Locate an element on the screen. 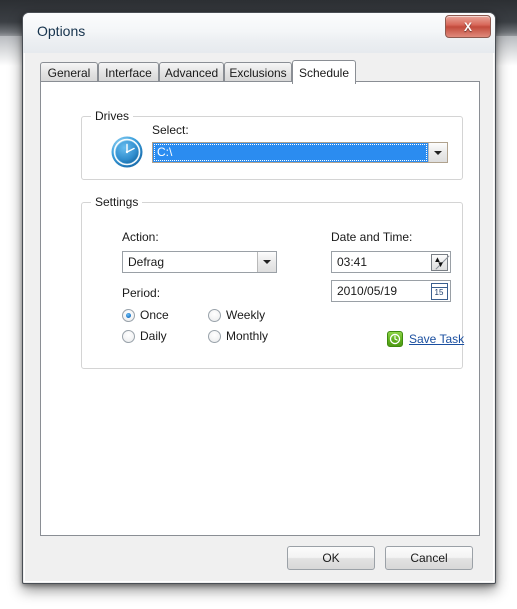 The image size is (517, 609). window-title: Options is located at coordinates (61, 31).